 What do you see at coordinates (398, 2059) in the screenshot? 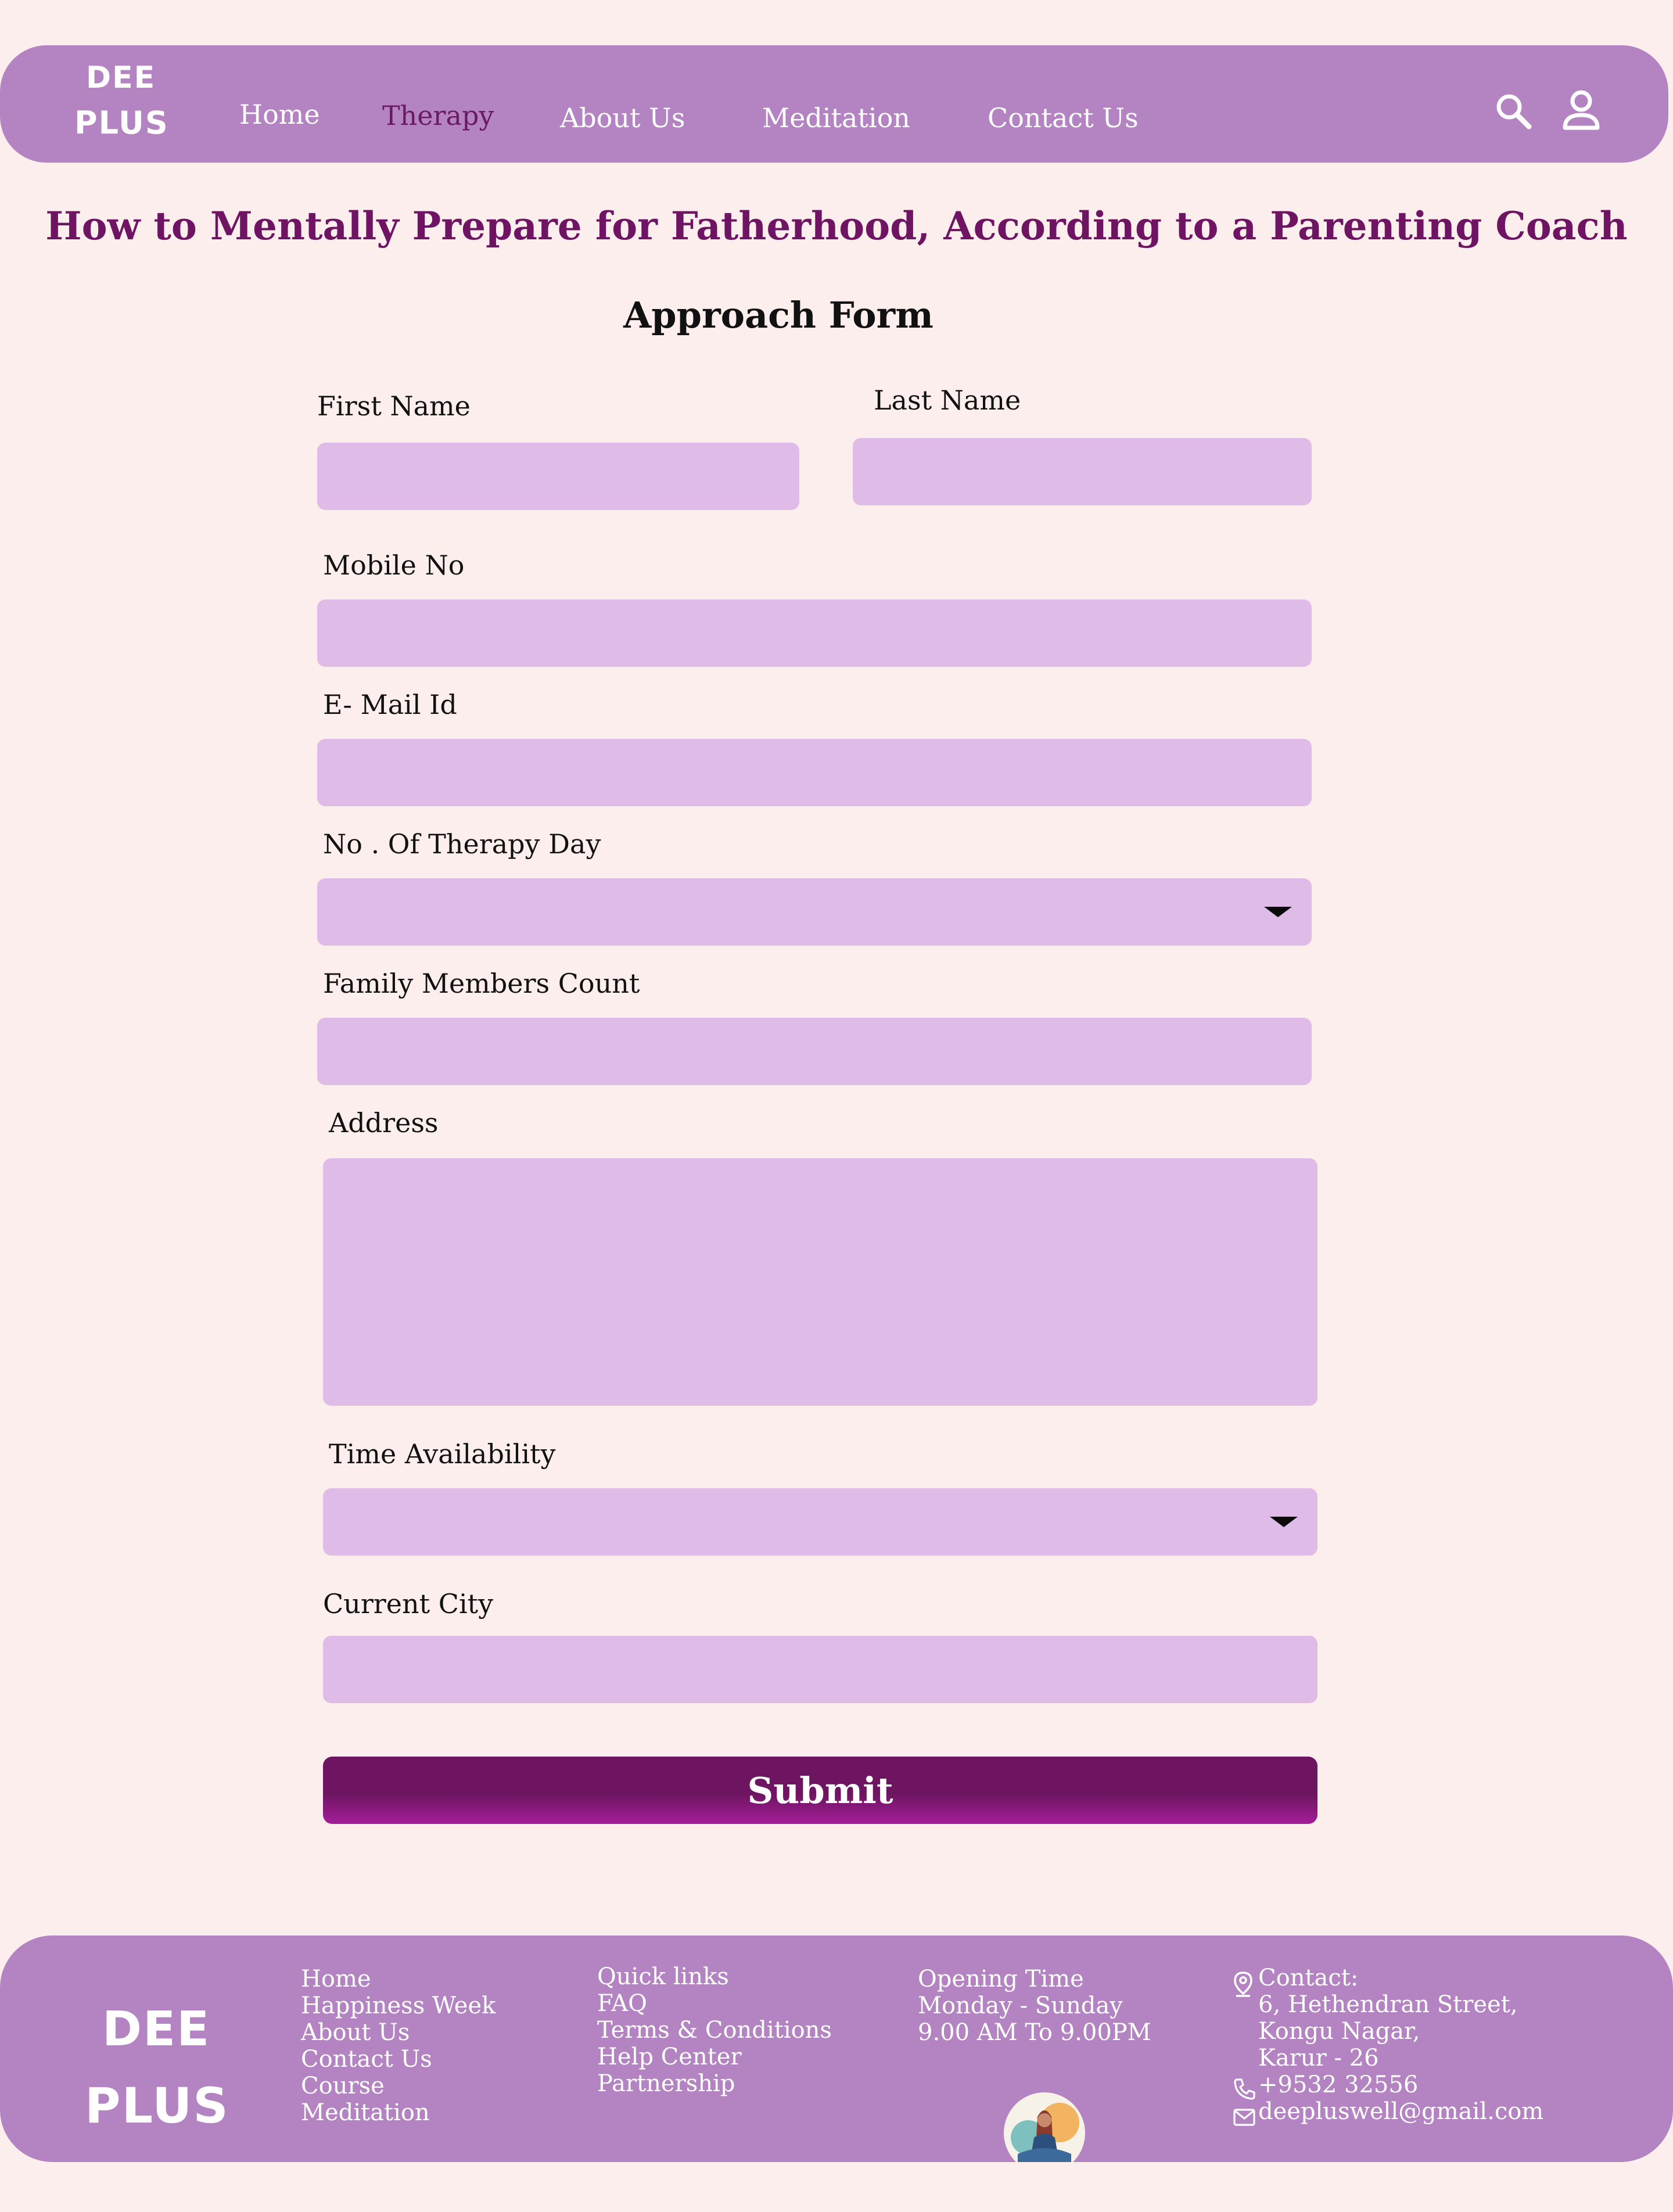
I see `footer-link-contact-us: Contact Us` at bounding box center [398, 2059].